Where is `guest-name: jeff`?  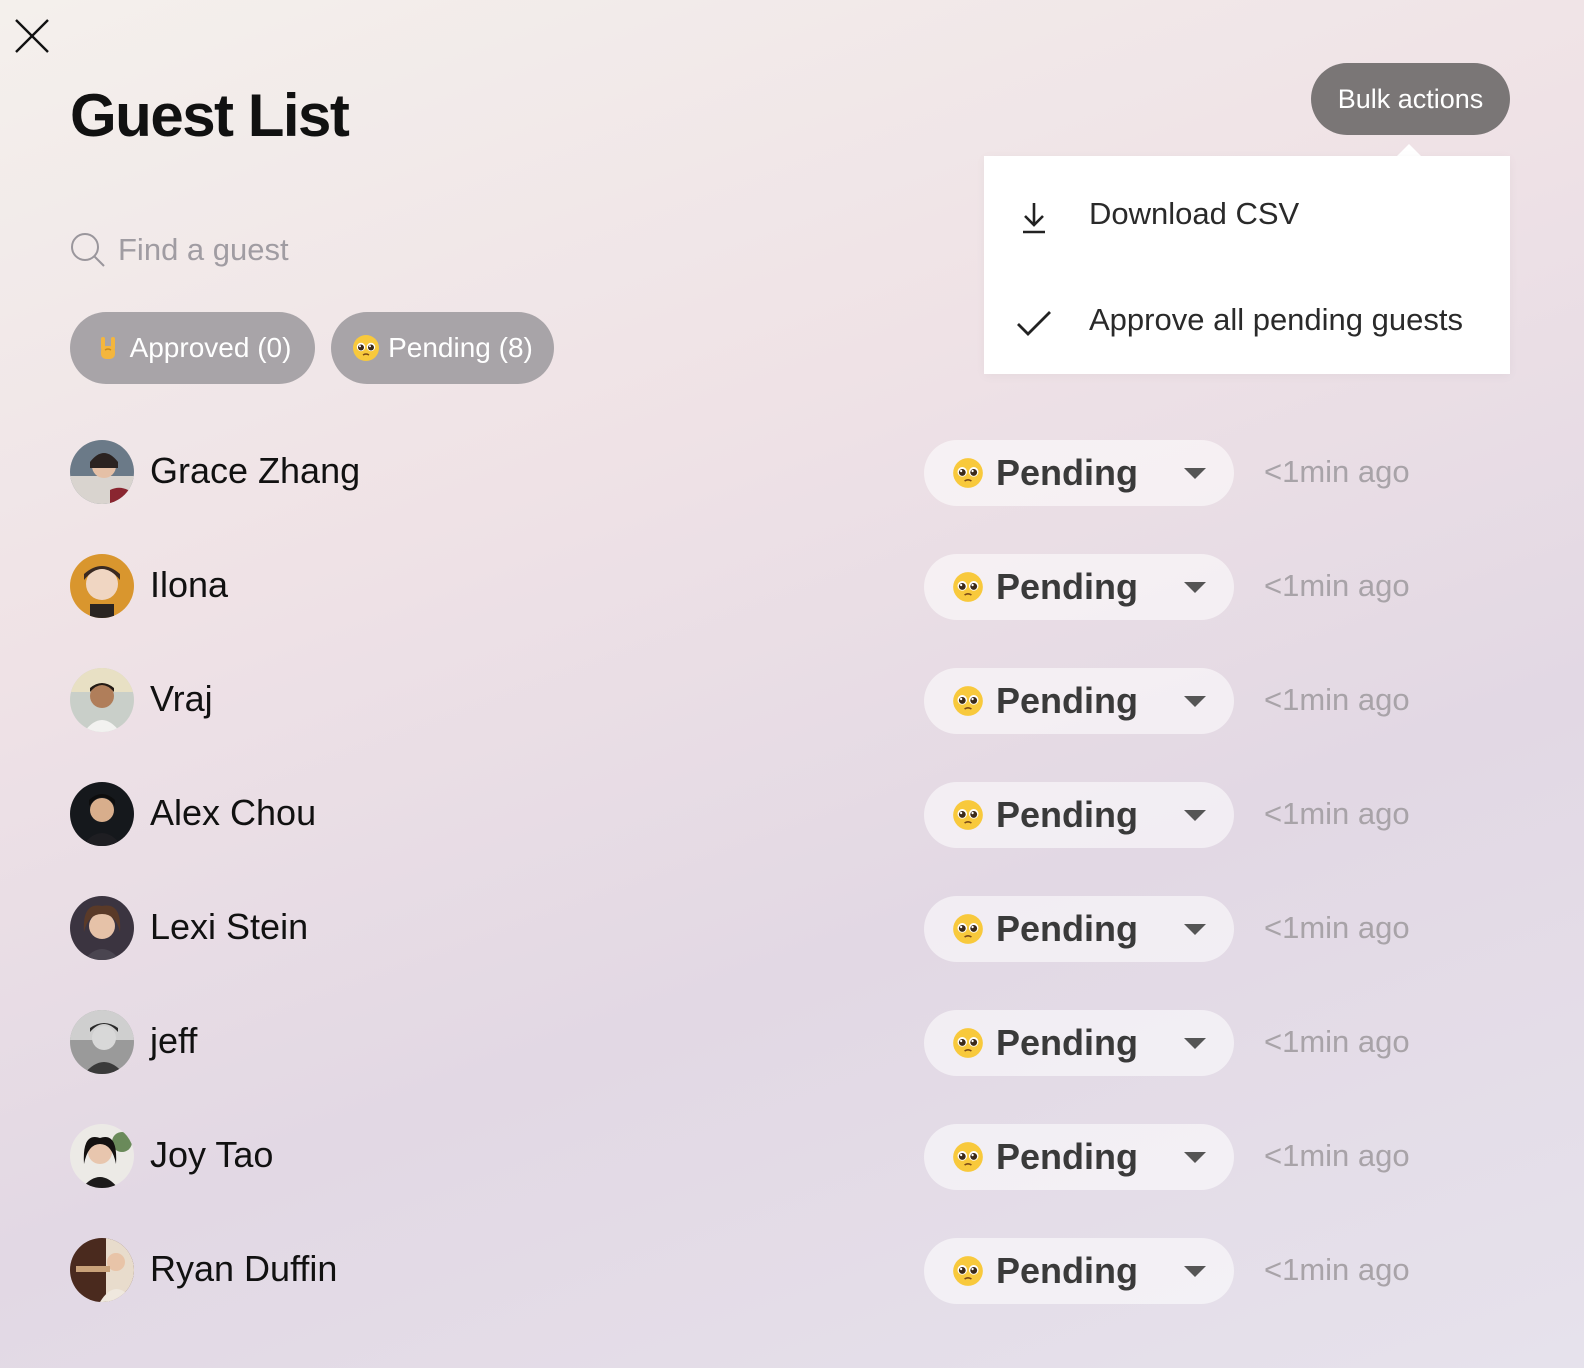 guest-name: jeff is located at coordinates (174, 1040).